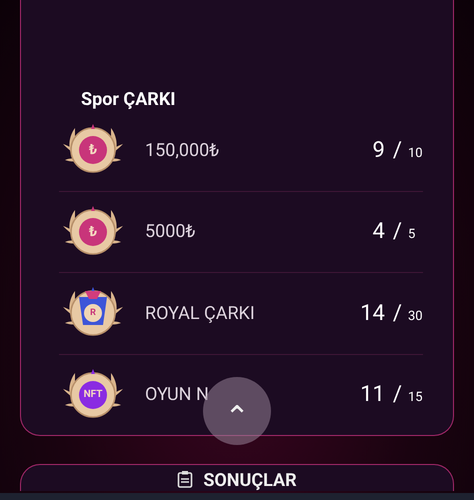 This screenshot has height=500, width=474. Describe the element at coordinates (391, 395) in the screenshot. I see `prize-count: 11 / 15` at that location.